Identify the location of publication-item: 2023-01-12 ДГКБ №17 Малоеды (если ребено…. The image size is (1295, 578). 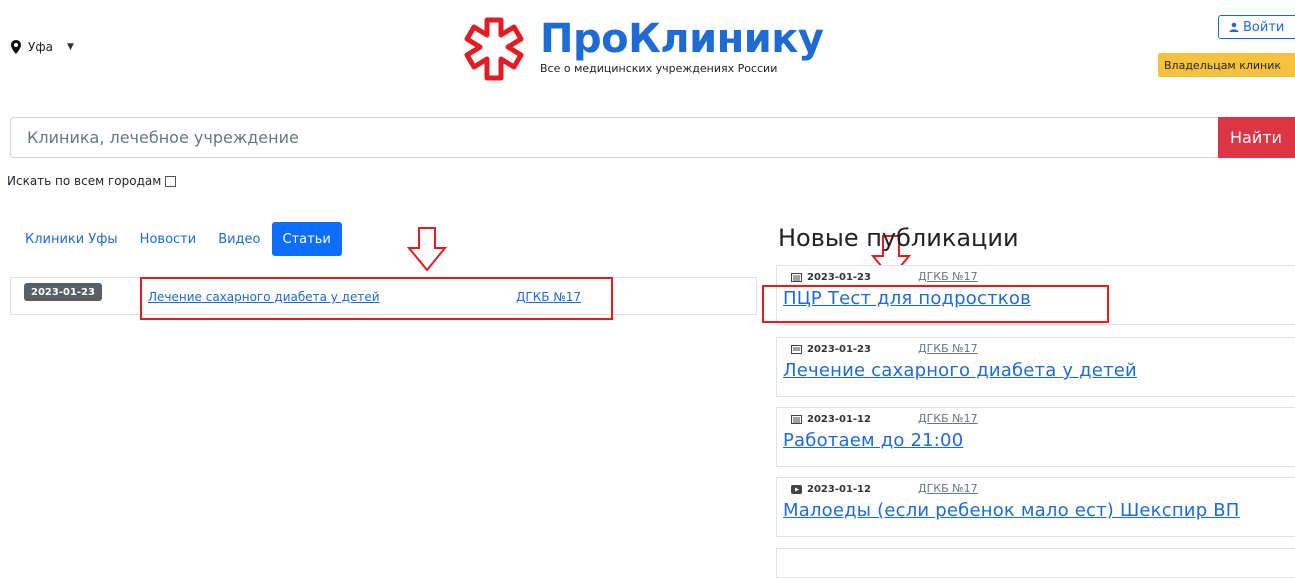
(1035, 507).